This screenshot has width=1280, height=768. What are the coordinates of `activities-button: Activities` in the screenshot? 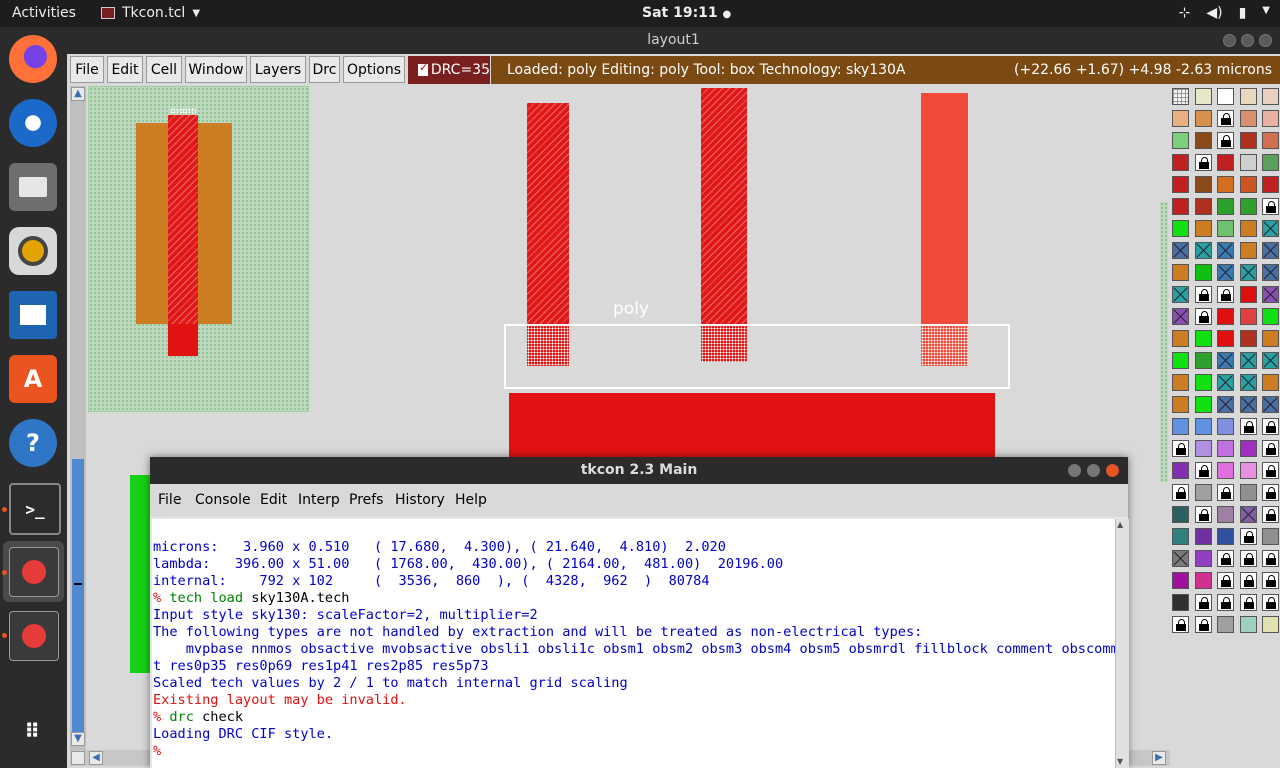 It's located at (44, 13).